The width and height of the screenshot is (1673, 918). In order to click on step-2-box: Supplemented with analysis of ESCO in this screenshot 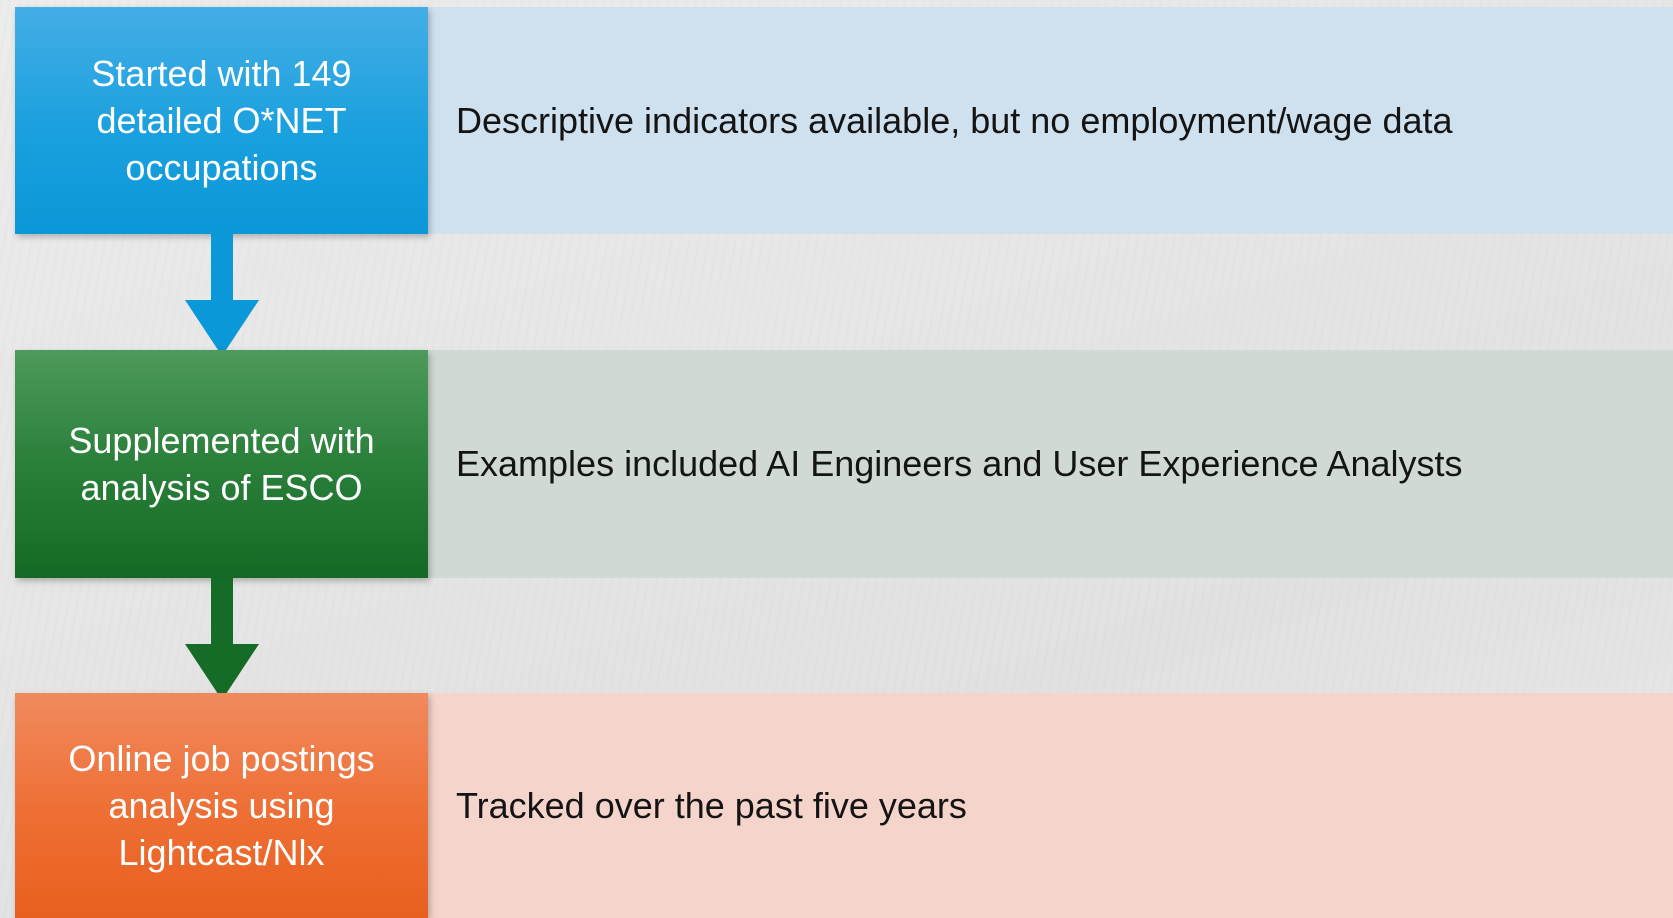, I will do `click(221, 464)`.